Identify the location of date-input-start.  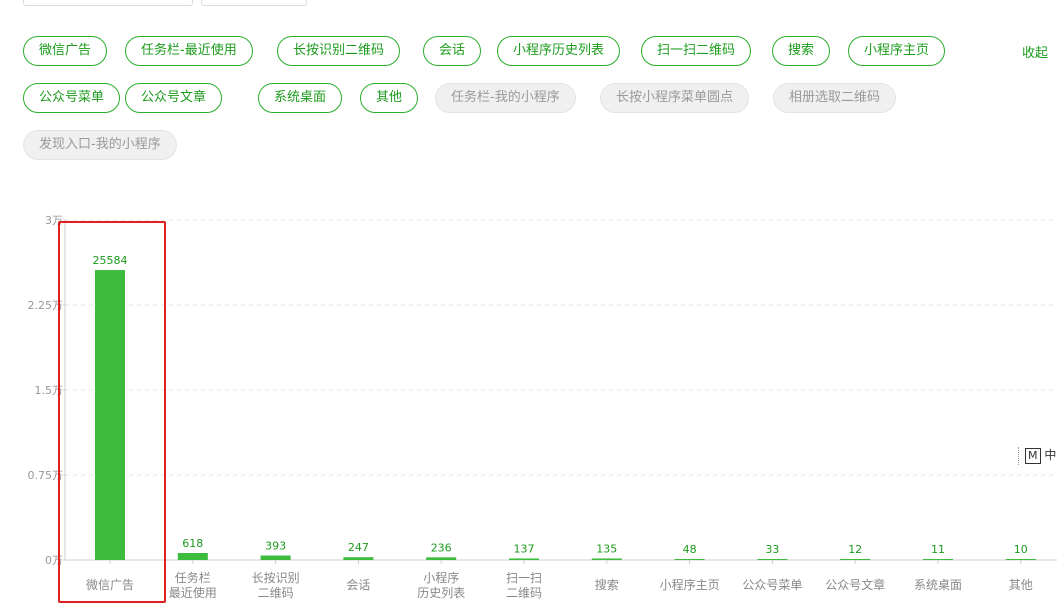
(108, 3).